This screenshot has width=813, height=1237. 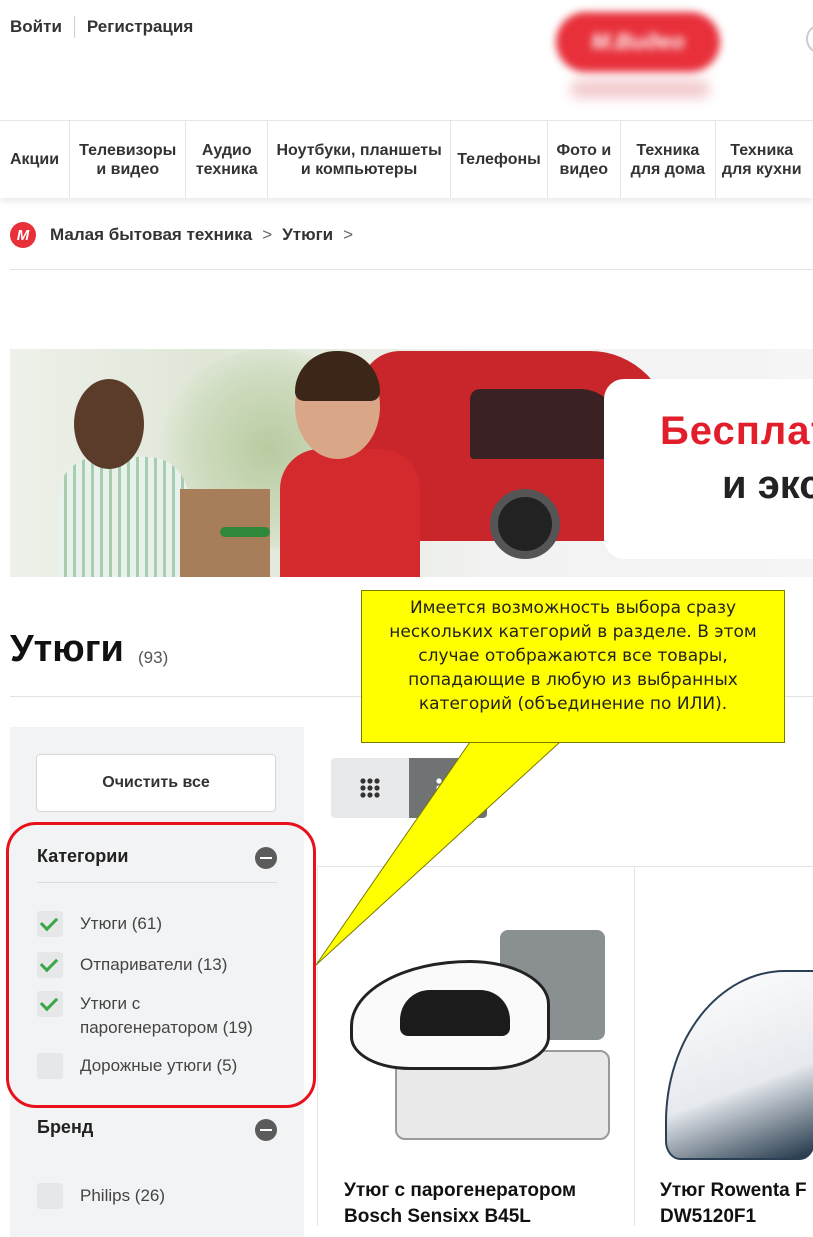 What do you see at coordinates (23, 235) in the screenshot?
I see `home-logo-icon: М` at bounding box center [23, 235].